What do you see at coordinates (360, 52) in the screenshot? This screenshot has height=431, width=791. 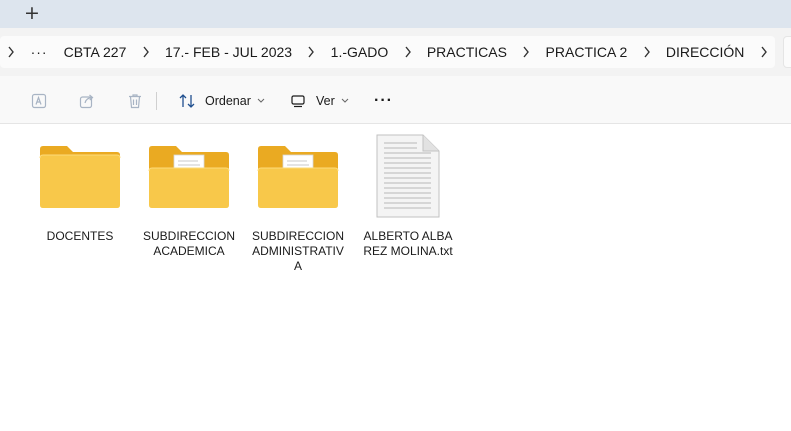 I see `breadcrumb-item-grado: 1.-GADO` at bounding box center [360, 52].